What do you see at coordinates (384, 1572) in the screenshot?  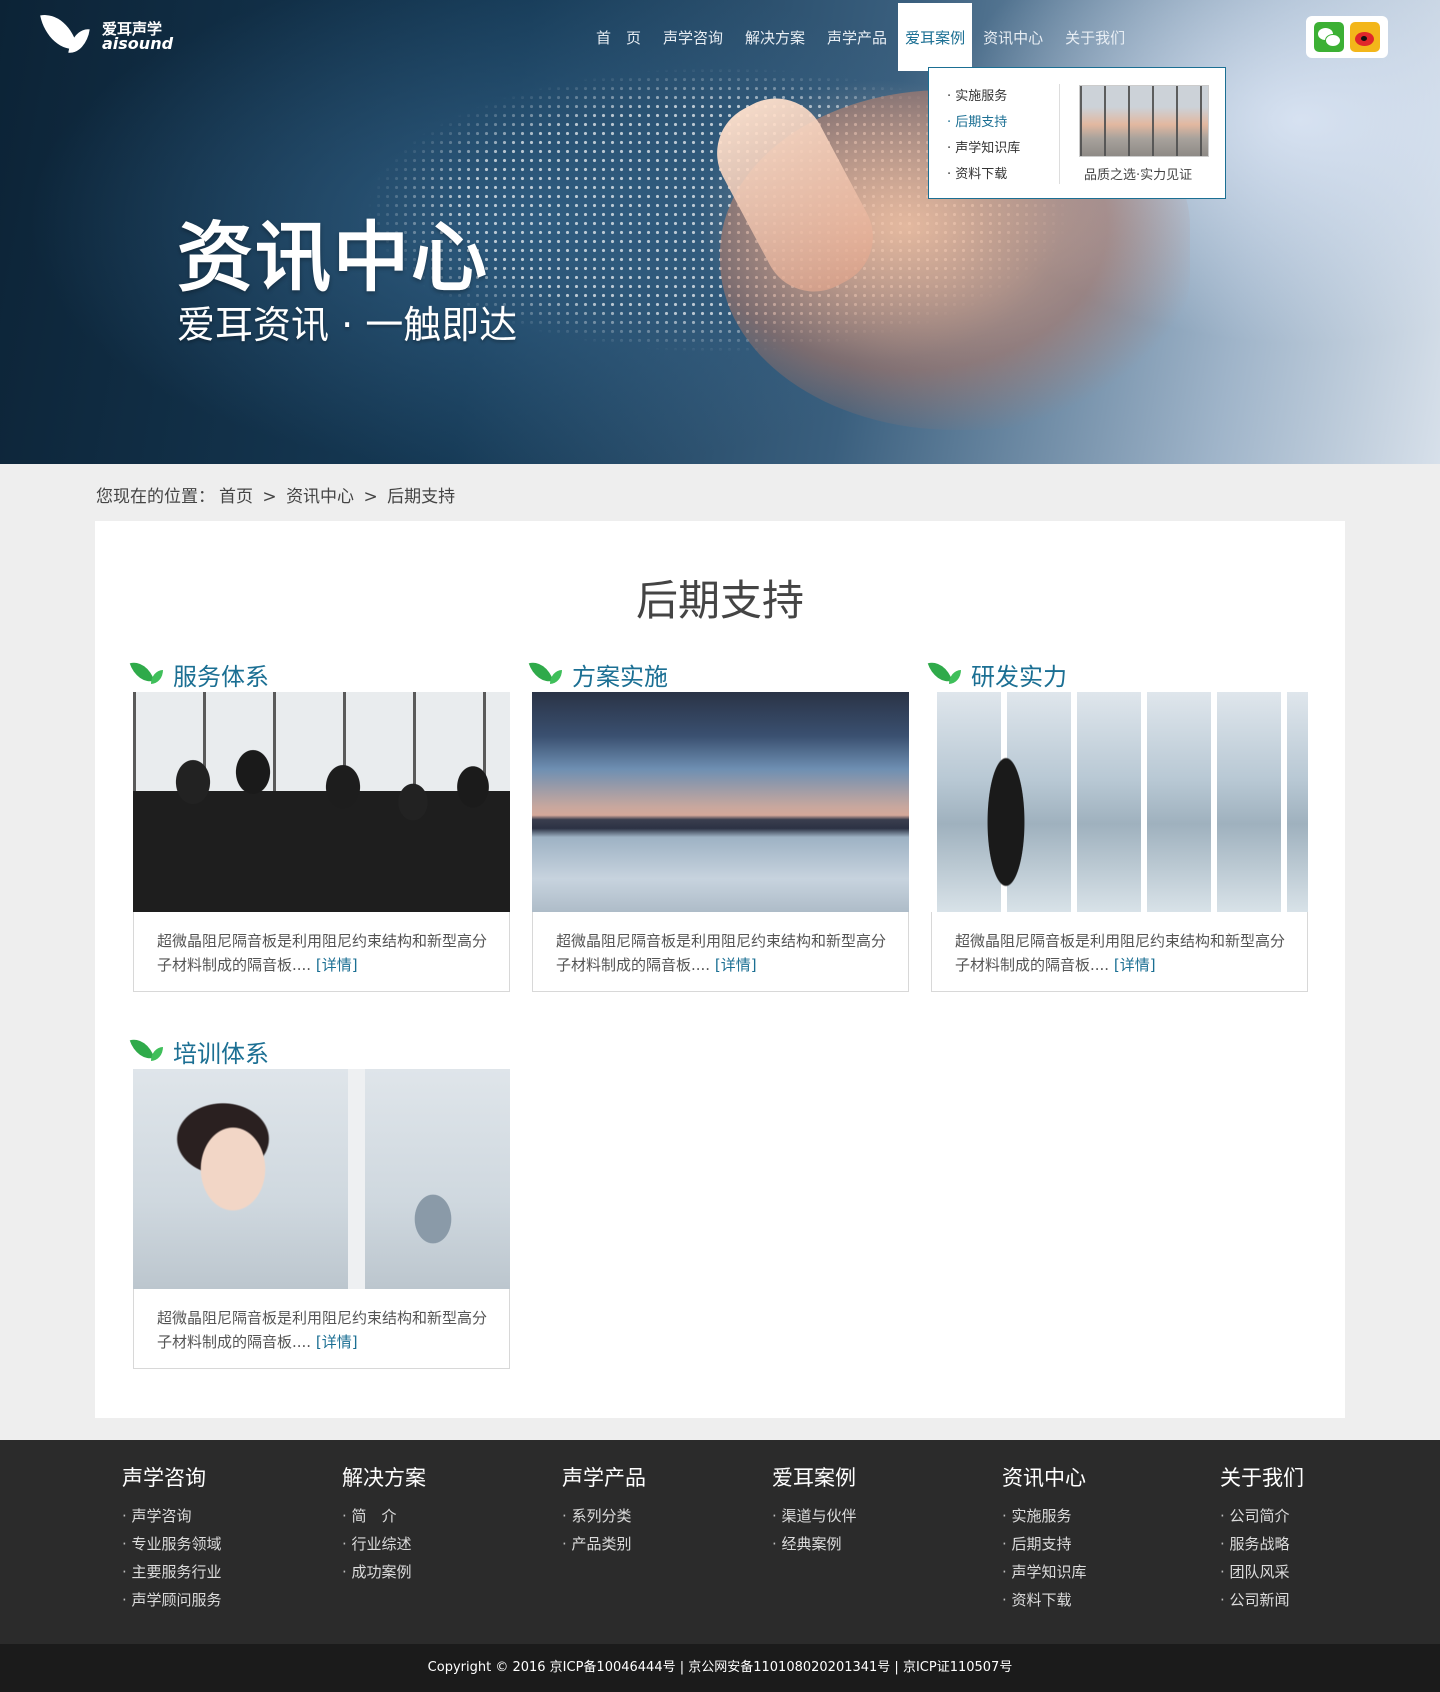 I see `footer-link: 成功案例` at bounding box center [384, 1572].